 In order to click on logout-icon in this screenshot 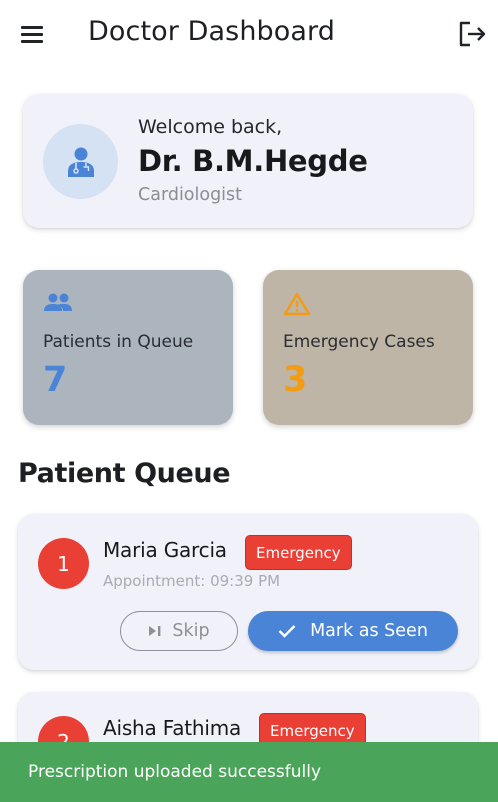, I will do `click(472, 34)`.